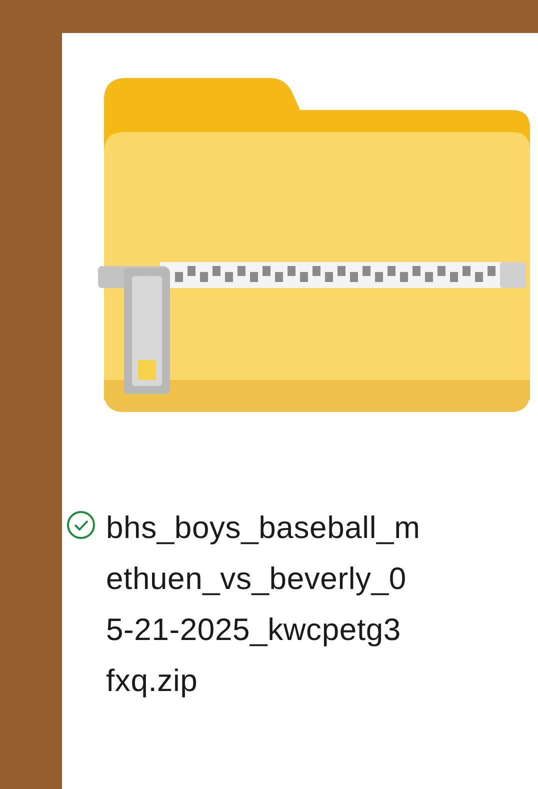 The height and width of the screenshot is (789, 538). I want to click on file-name-line: ethuen_vs_beverly_0, so click(257, 579).